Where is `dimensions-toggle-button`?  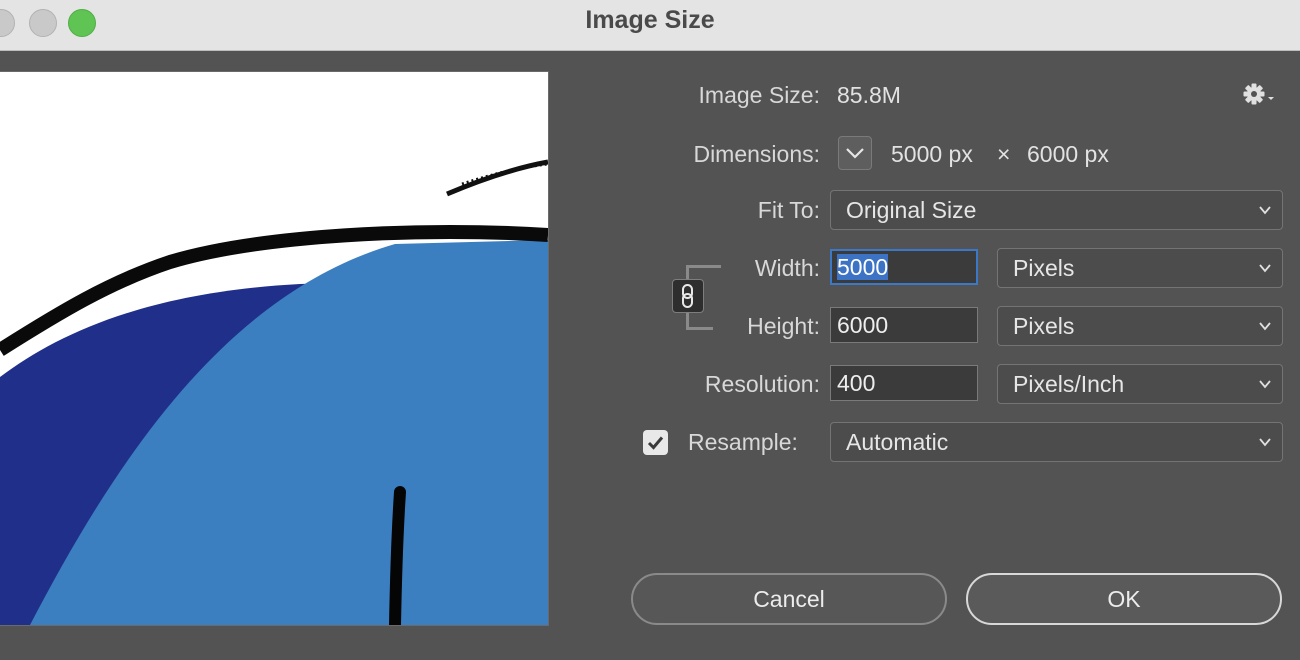
dimensions-toggle-button is located at coordinates (855, 153).